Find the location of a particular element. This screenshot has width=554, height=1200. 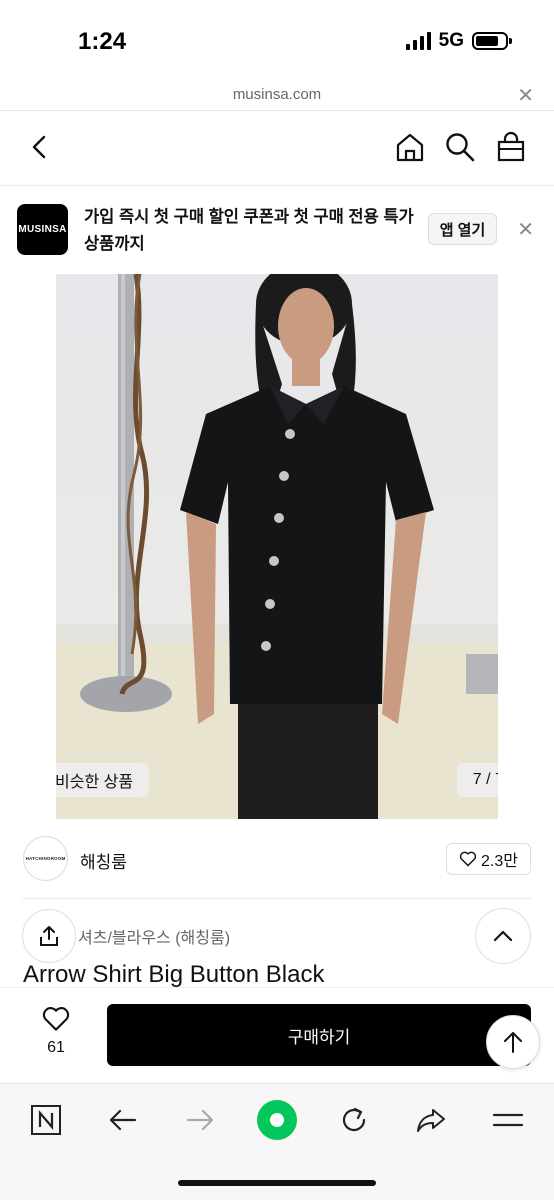

site-header is located at coordinates (277, 148).